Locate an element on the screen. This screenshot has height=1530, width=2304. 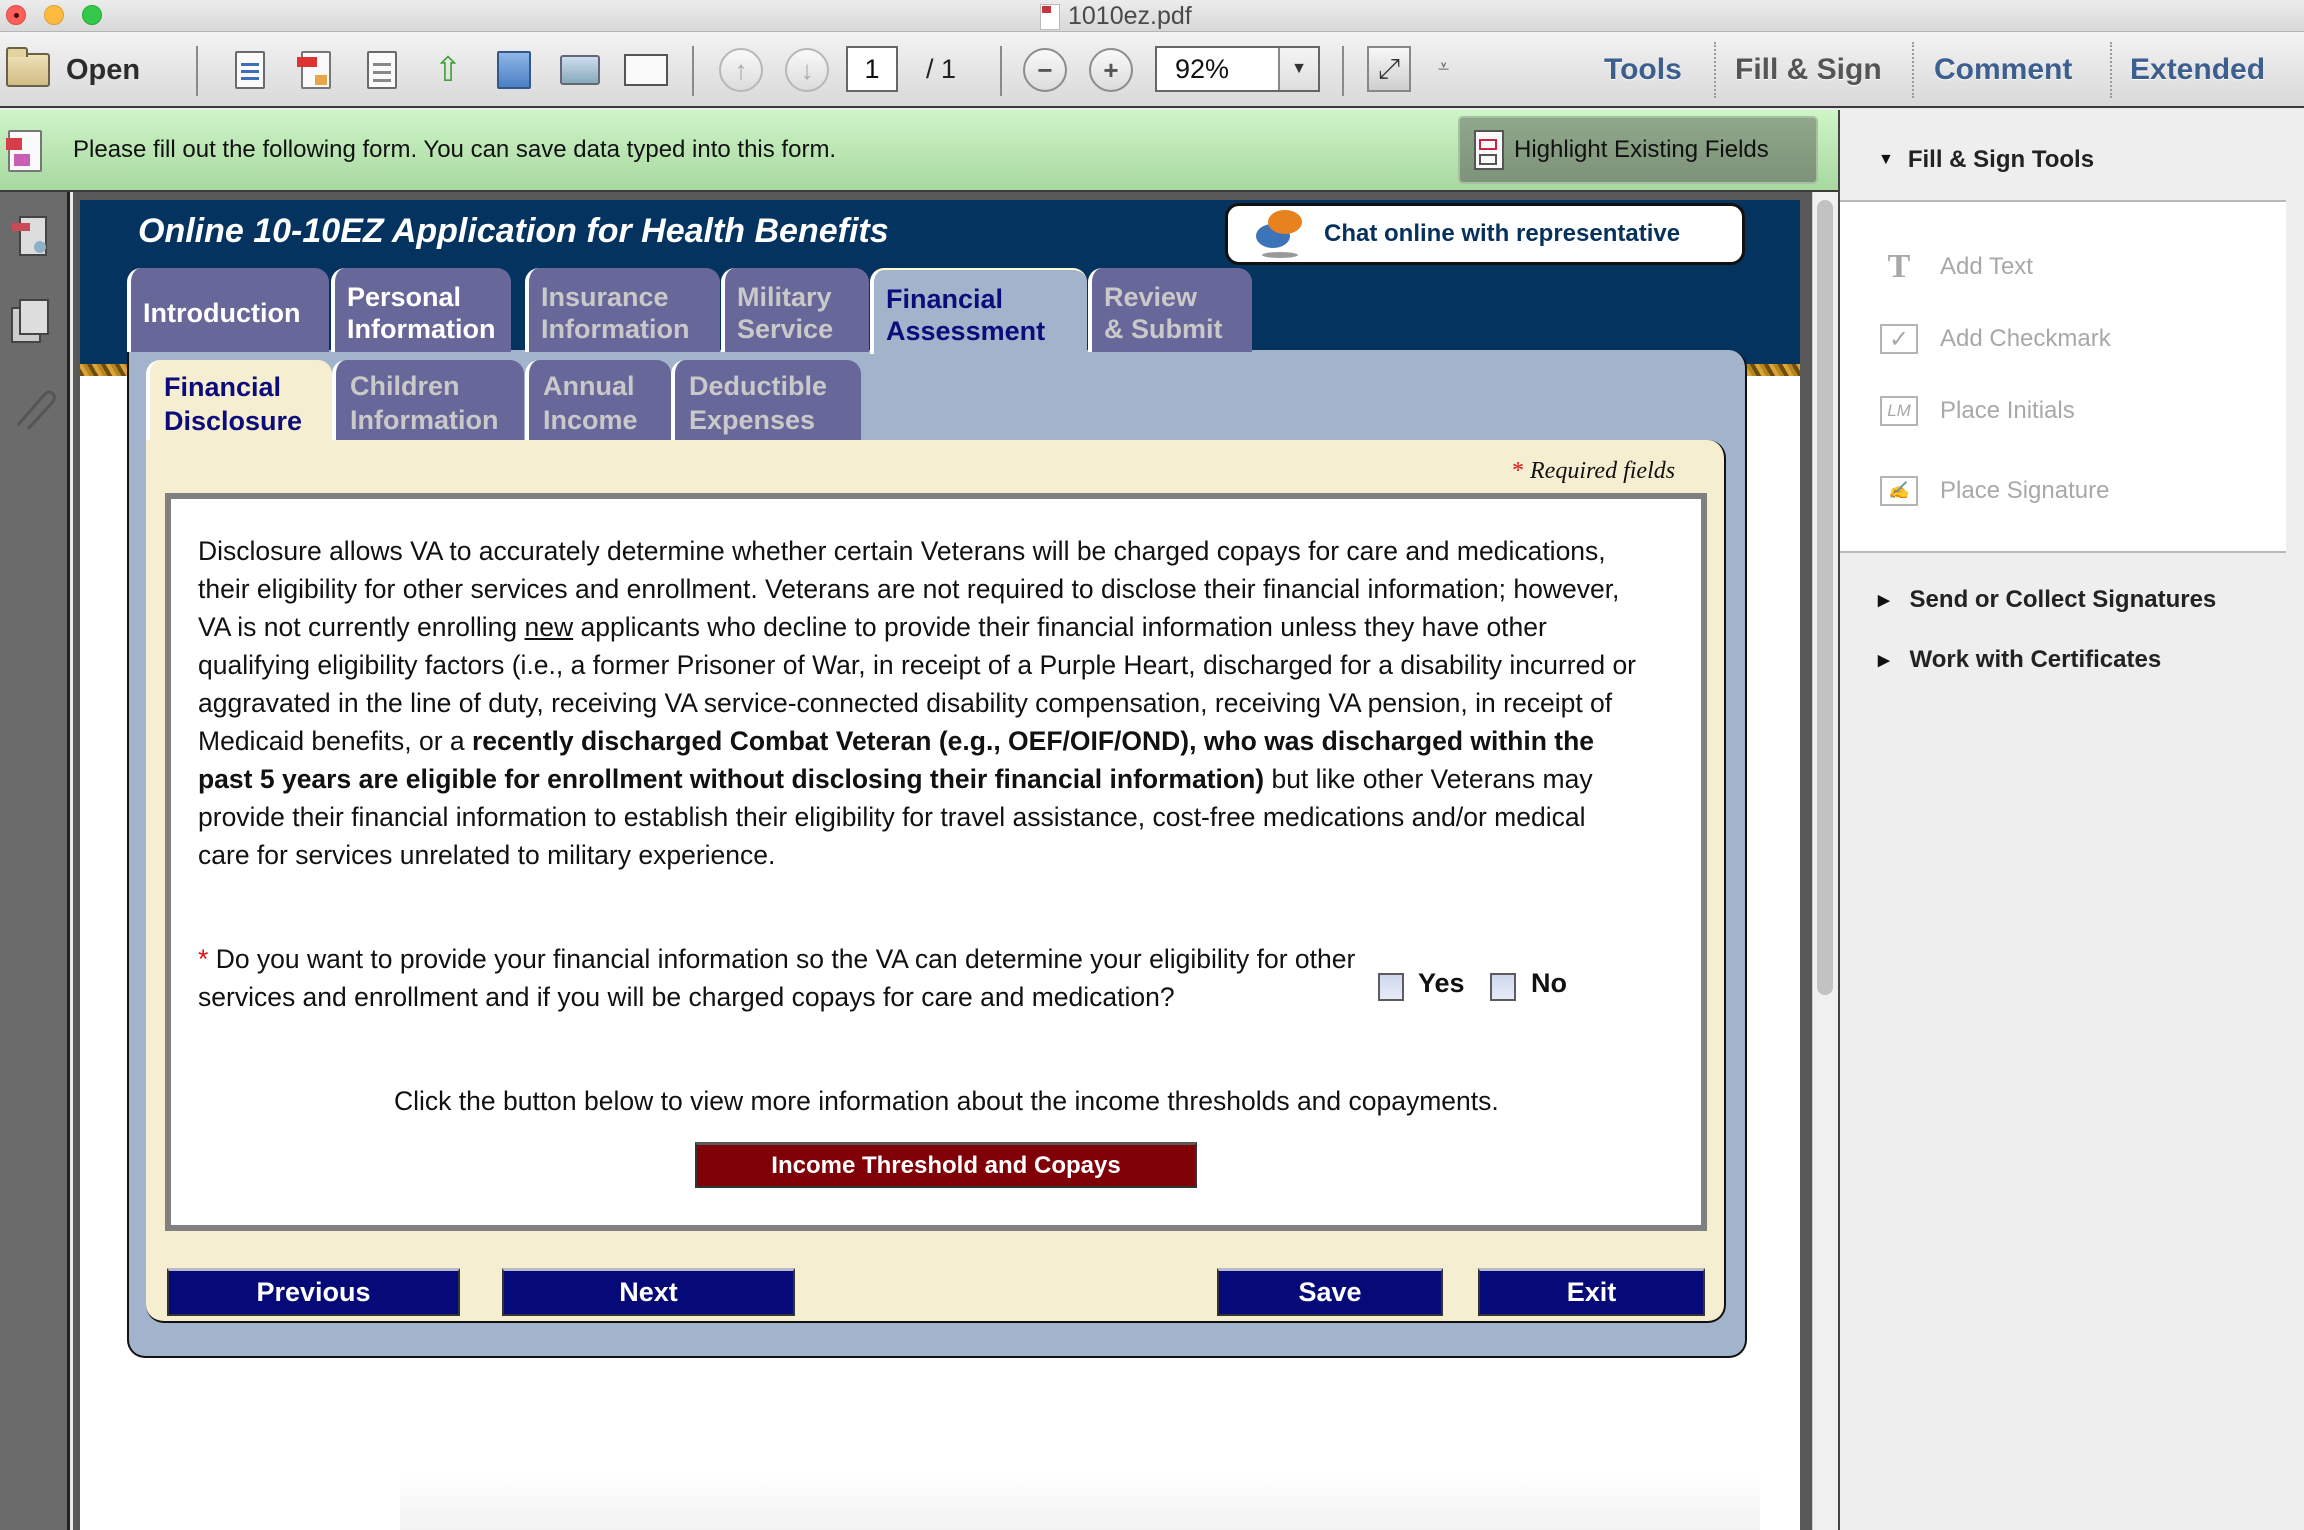
upload-cloud-icon: ⇧ is located at coordinates (448, 70).